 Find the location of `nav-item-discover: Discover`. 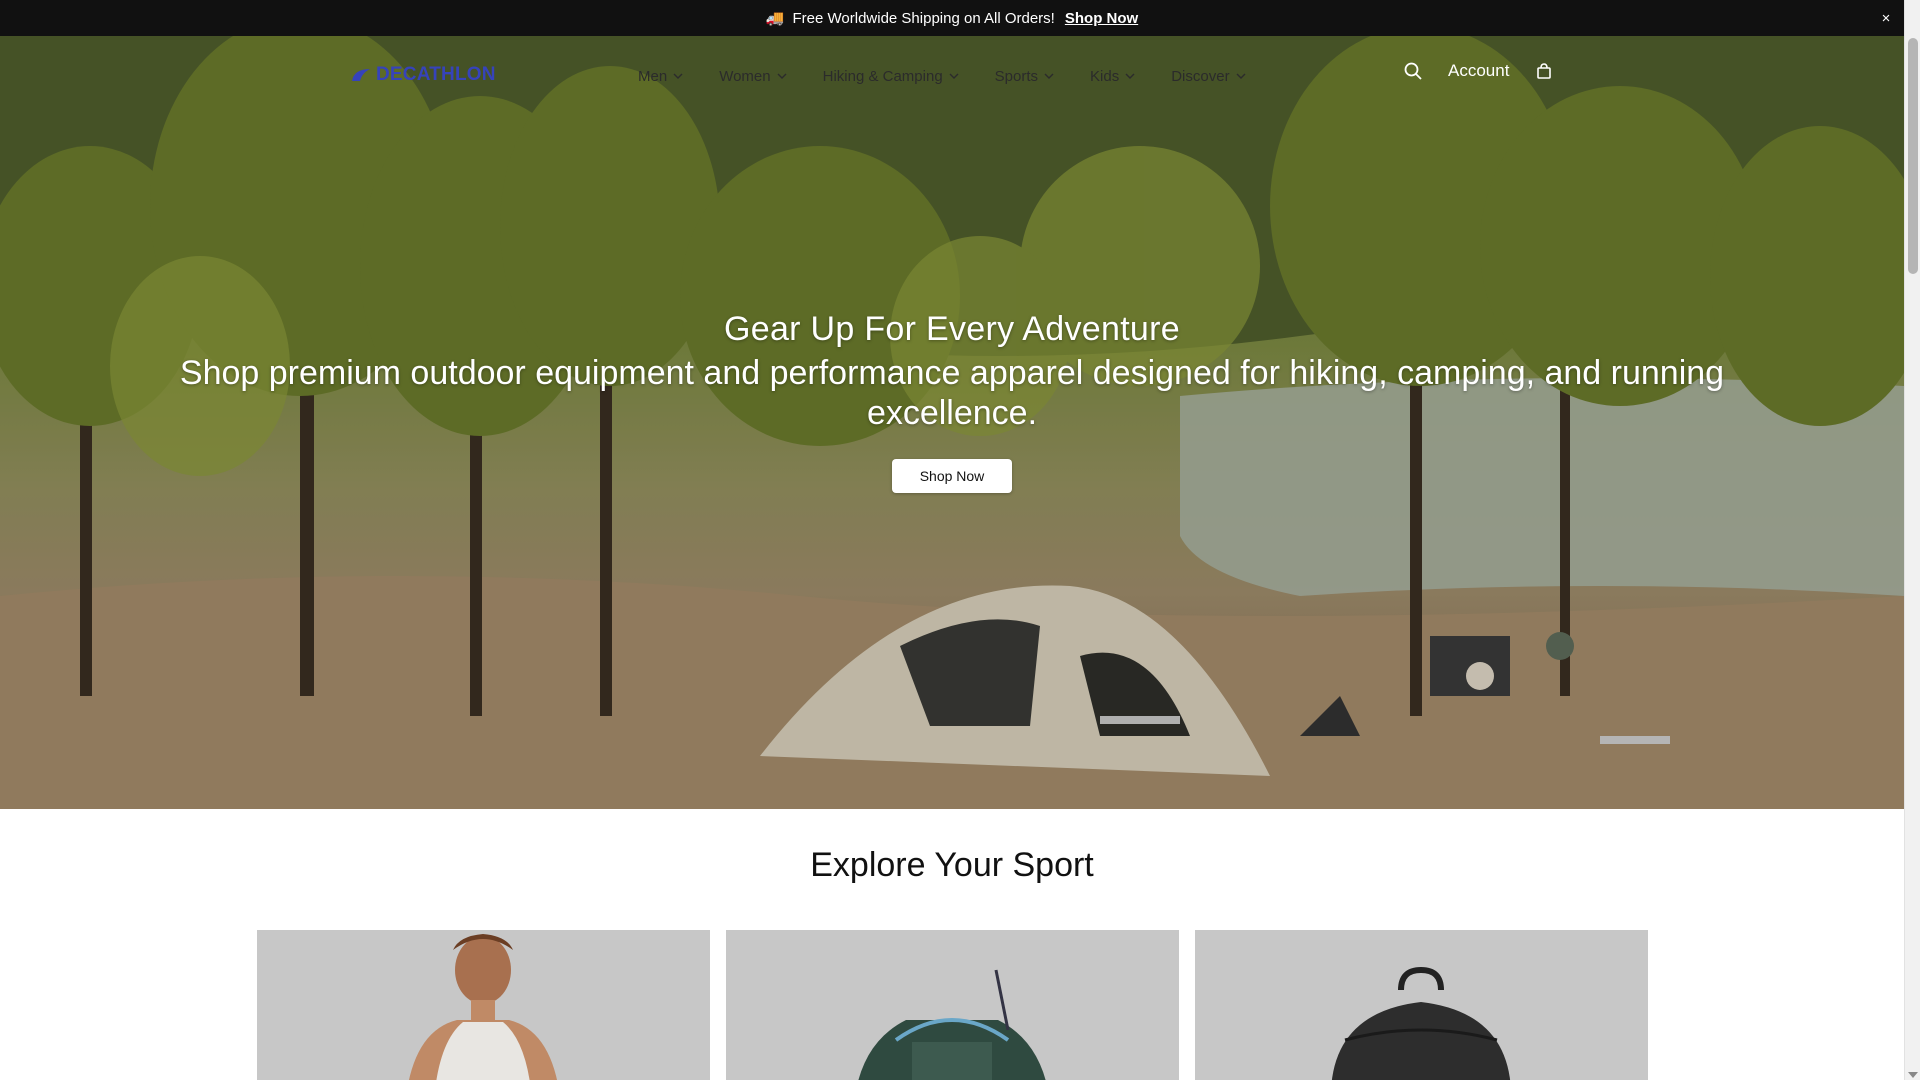

nav-item-discover: Discover is located at coordinates (1208, 76).